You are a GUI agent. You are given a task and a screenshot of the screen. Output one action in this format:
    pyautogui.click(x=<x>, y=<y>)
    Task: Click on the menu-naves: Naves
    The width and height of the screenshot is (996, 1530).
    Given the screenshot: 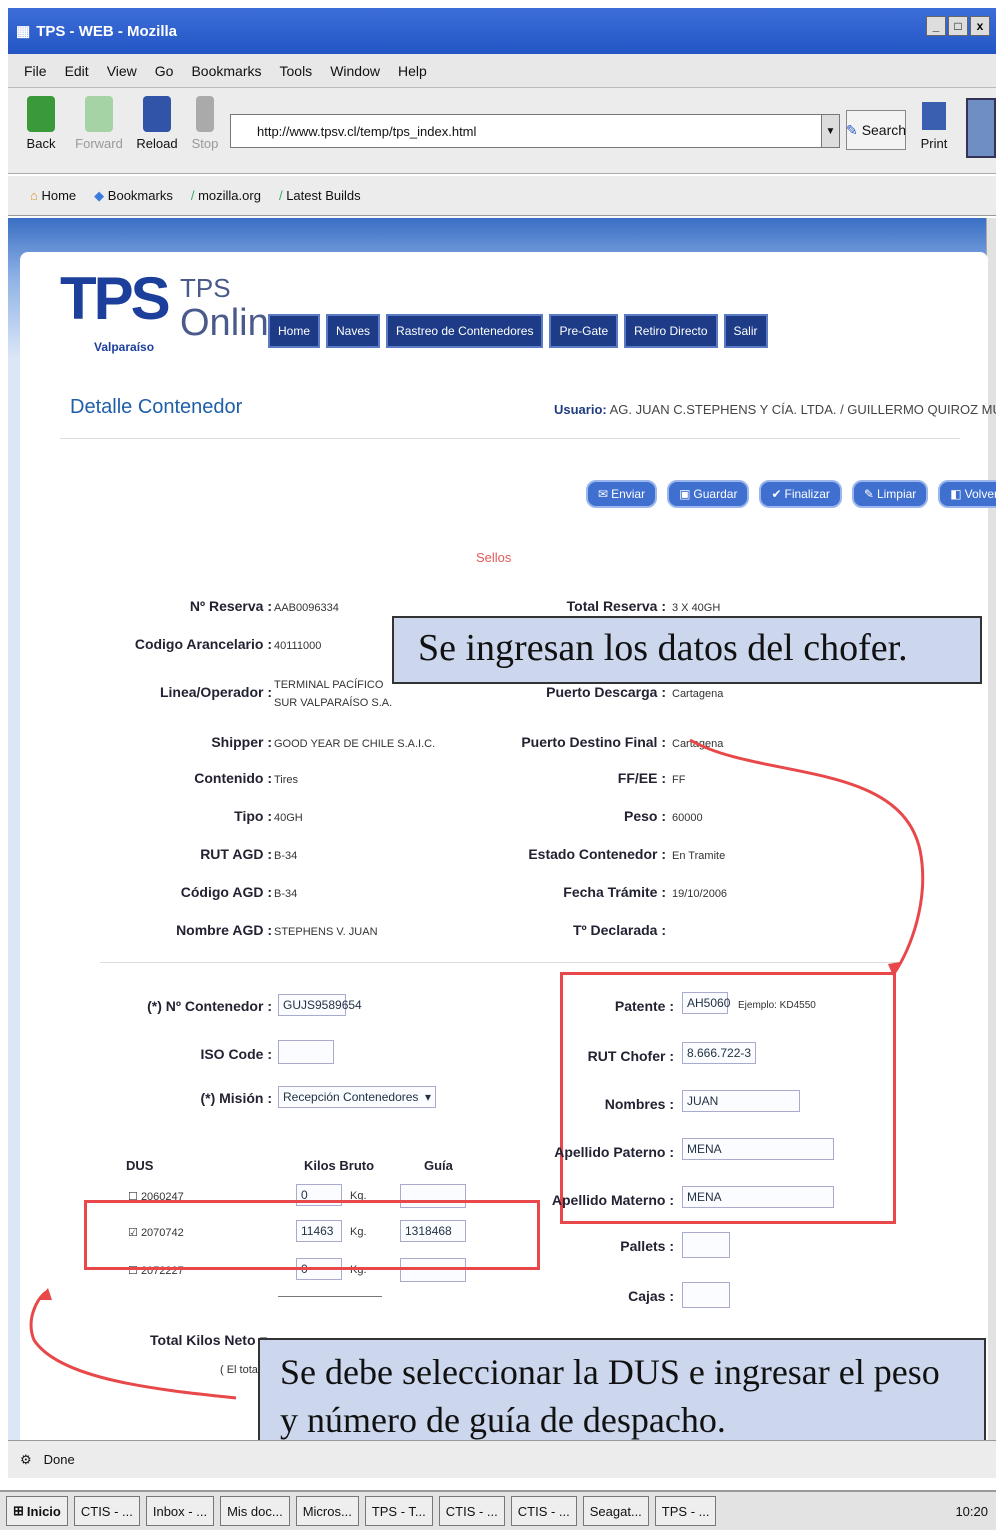 What is the action you would take?
    pyautogui.click(x=353, y=331)
    